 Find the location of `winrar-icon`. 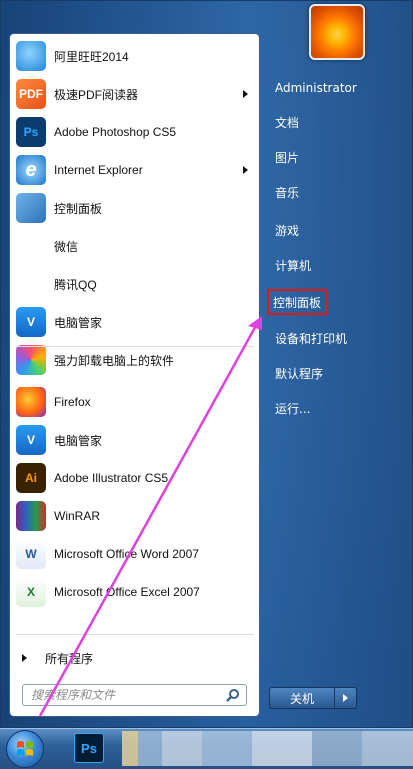

winrar-icon is located at coordinates (31, 516).